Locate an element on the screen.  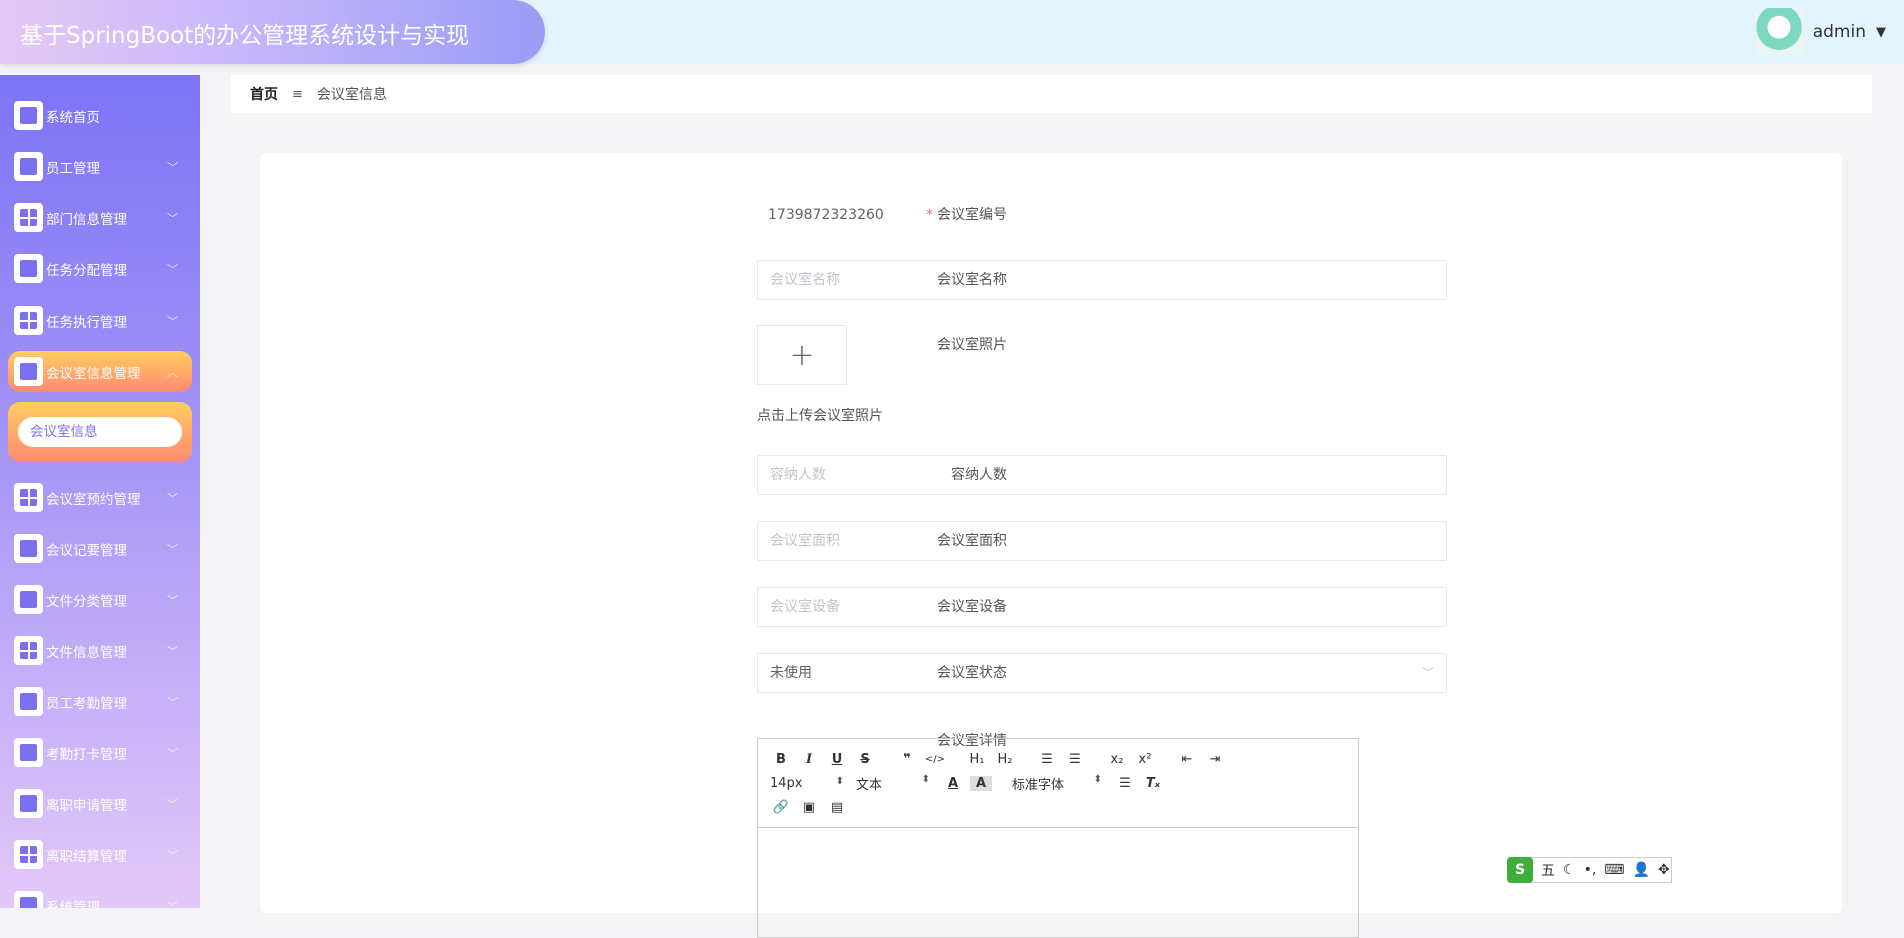
capacity-input: 容纳人数 is located at coordinates (1102, 475).